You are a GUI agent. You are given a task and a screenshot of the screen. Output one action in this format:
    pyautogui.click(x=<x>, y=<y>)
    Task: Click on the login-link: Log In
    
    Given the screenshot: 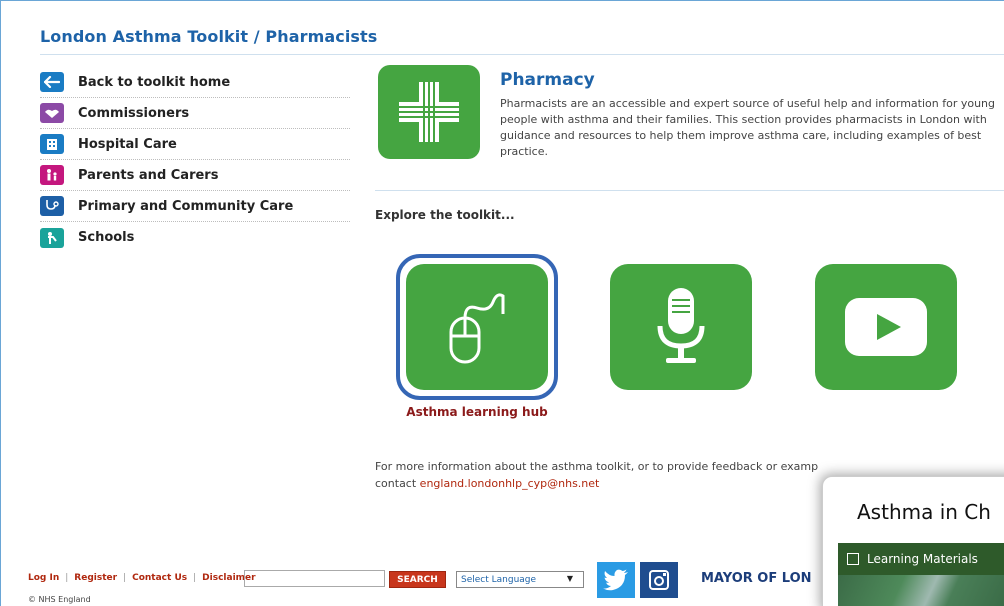 What is the action you would take?
    pyautogui.click(x=43, y=578)
    